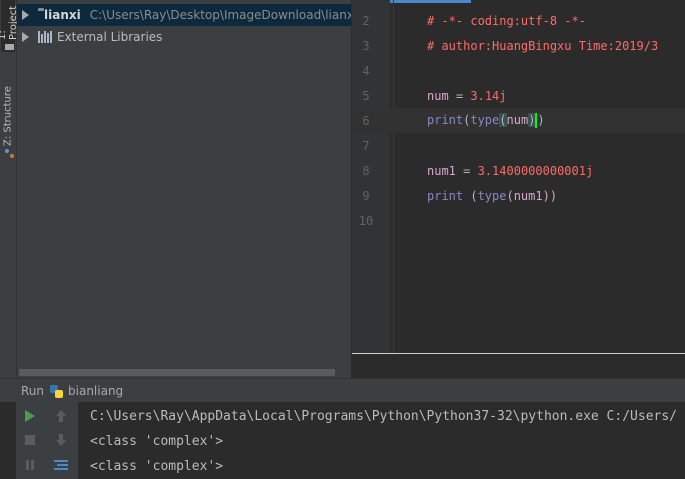  I want to click on scroll-up-button, so click(61, 416).